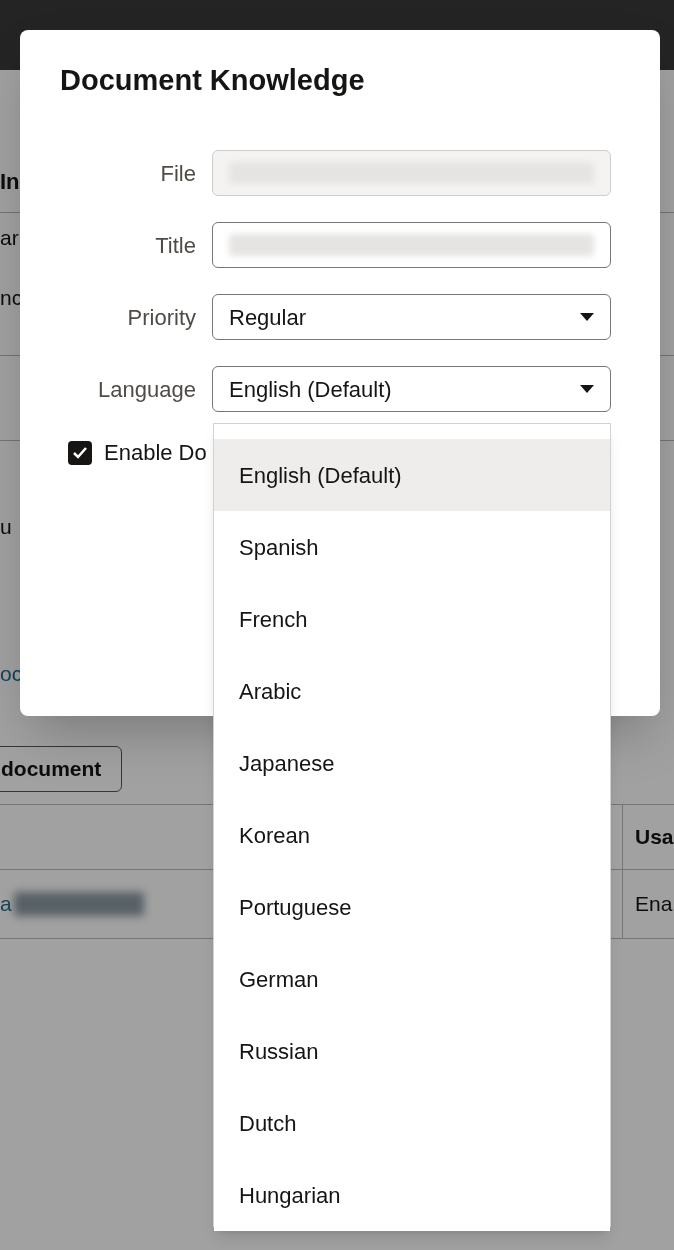  I want to click on add-document-button: document, so click(61, 769).